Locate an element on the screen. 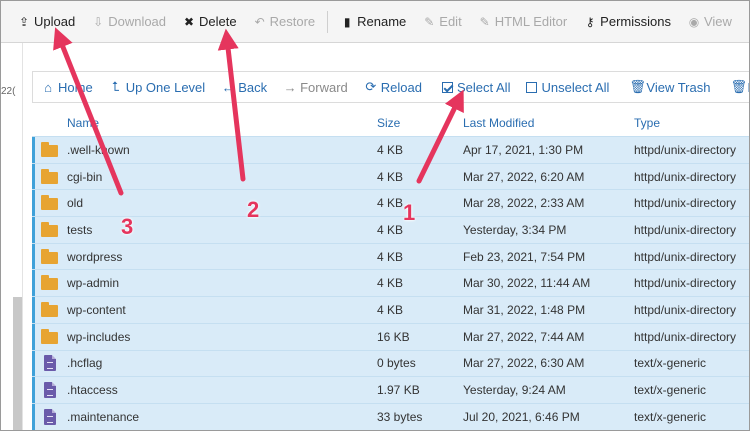  last-modified-cell: Mar 28, 2022, 2:33 AM is located at coordinates (524, 203).